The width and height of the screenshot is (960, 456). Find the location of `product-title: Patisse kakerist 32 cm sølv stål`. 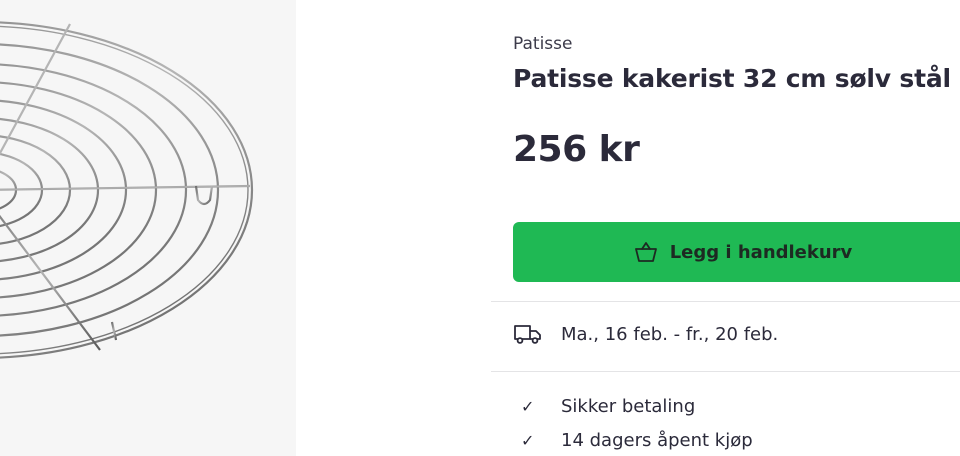

product-title: Patisse kakerist 32 cm sølv stål is located at coordinates (732, 78).